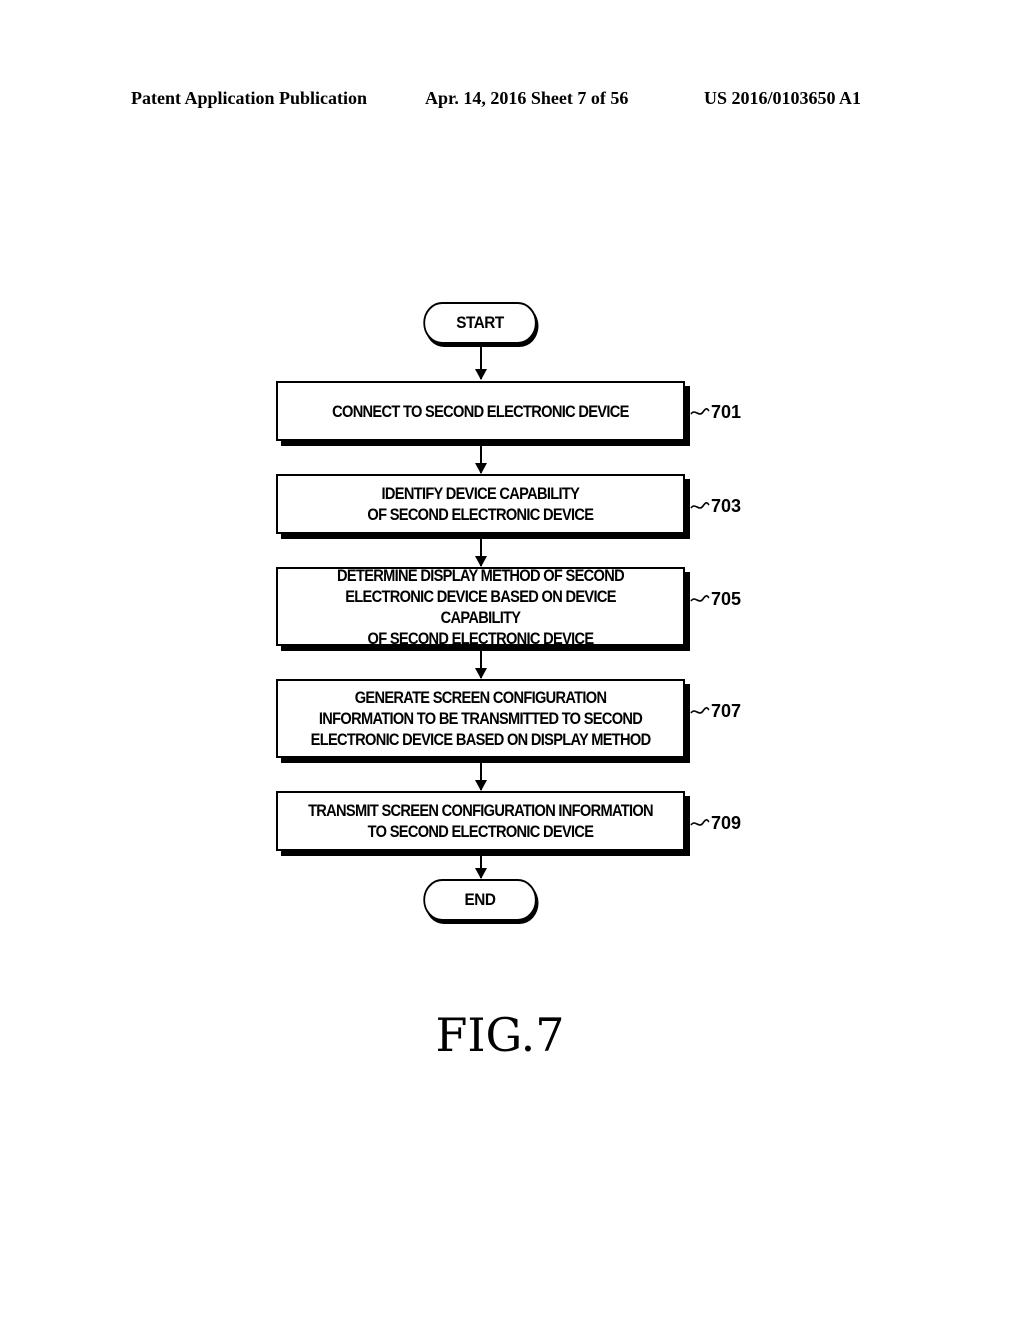  What do you see at coordinates (726, 412) in the screenshot?
I see `ref-number: 701` at bounding box center [726, 412].